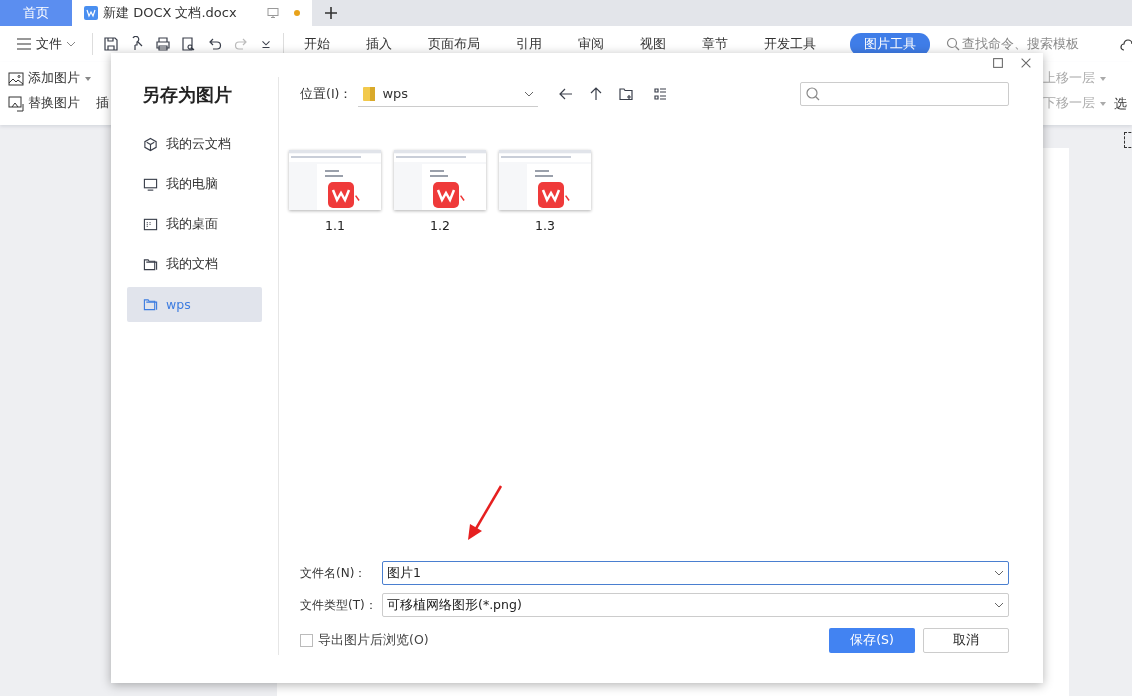 The height and width of the screenshot is (696, 1132). What do you see at coordinates (890, 44) in the screenshot?
I see `ribbon-tab: 图片工具` at bounding box center [890, 44].